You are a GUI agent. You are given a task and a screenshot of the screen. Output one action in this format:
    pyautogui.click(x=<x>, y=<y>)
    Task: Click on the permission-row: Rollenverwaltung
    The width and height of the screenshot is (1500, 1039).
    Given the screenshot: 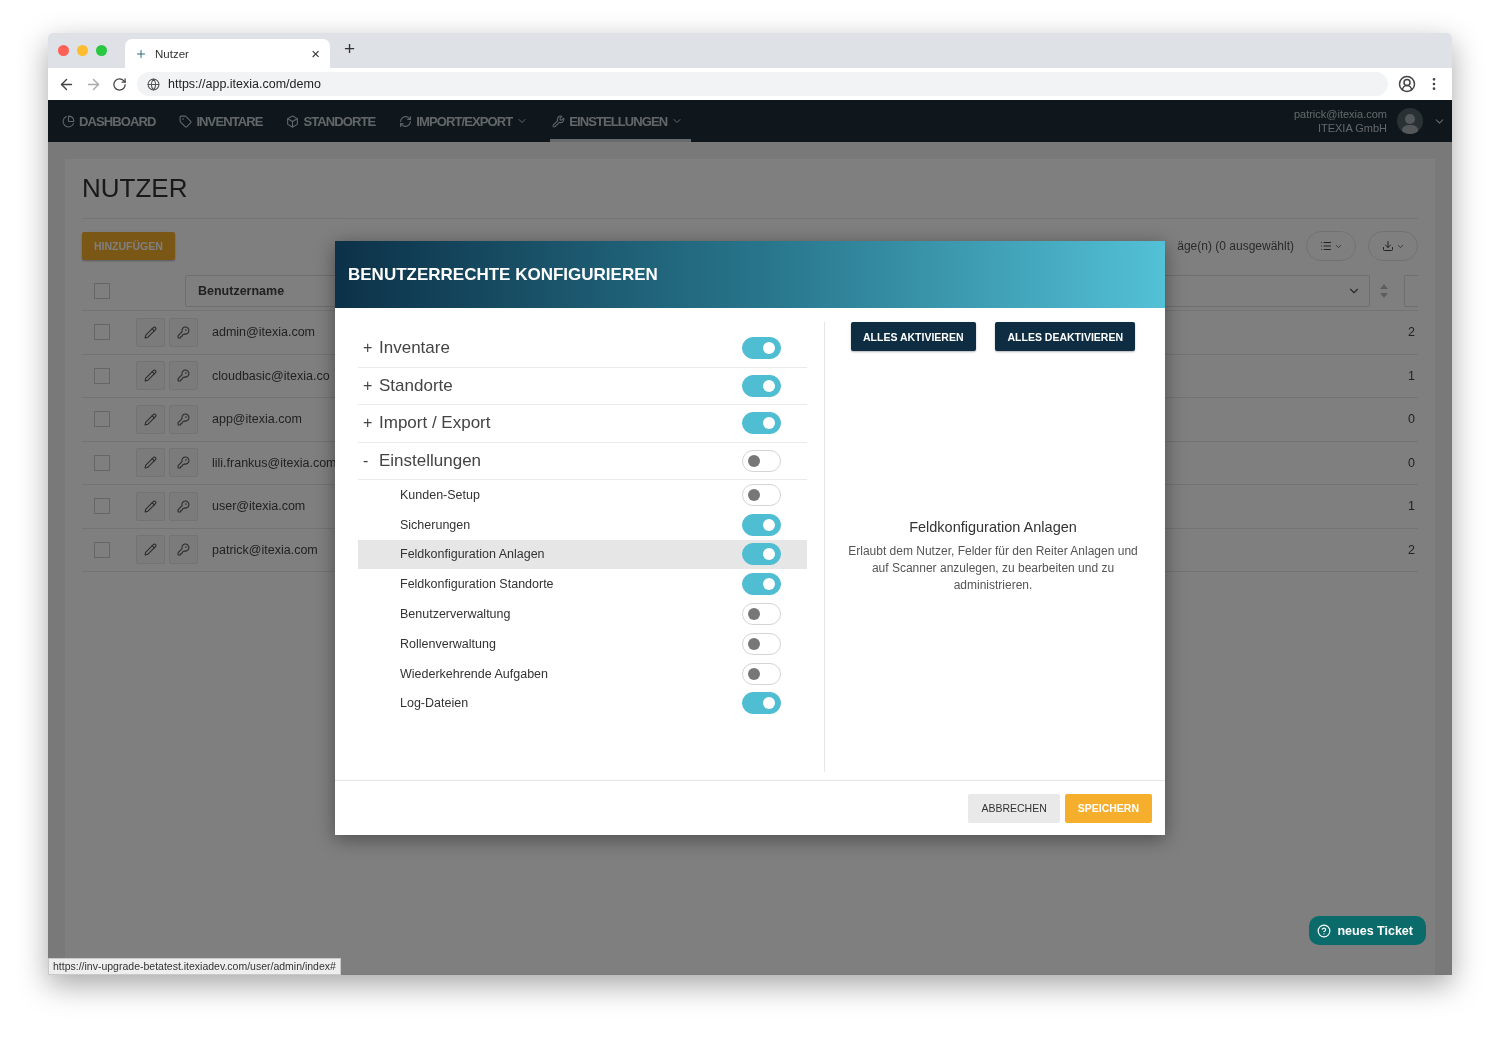 What is the action you would take?
    pyautogui.click(x=582, y=644)
    